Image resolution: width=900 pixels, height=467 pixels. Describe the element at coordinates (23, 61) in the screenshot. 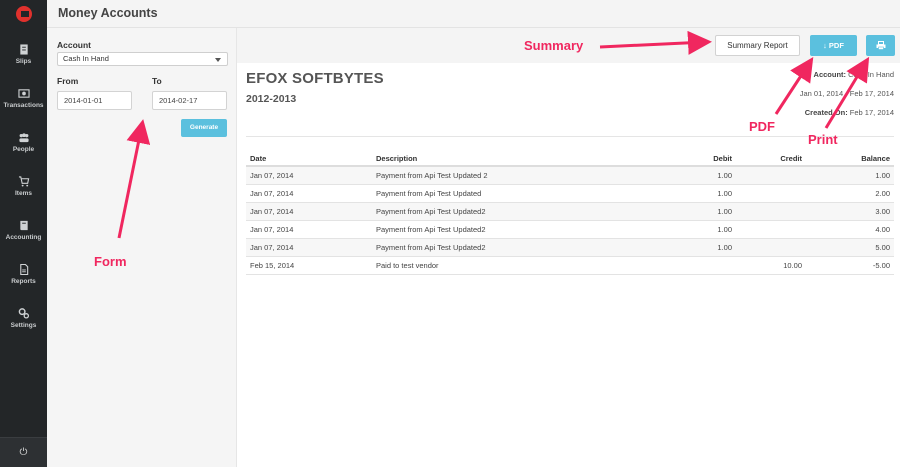

I see `sidebar-item-label: Slips` at that location.